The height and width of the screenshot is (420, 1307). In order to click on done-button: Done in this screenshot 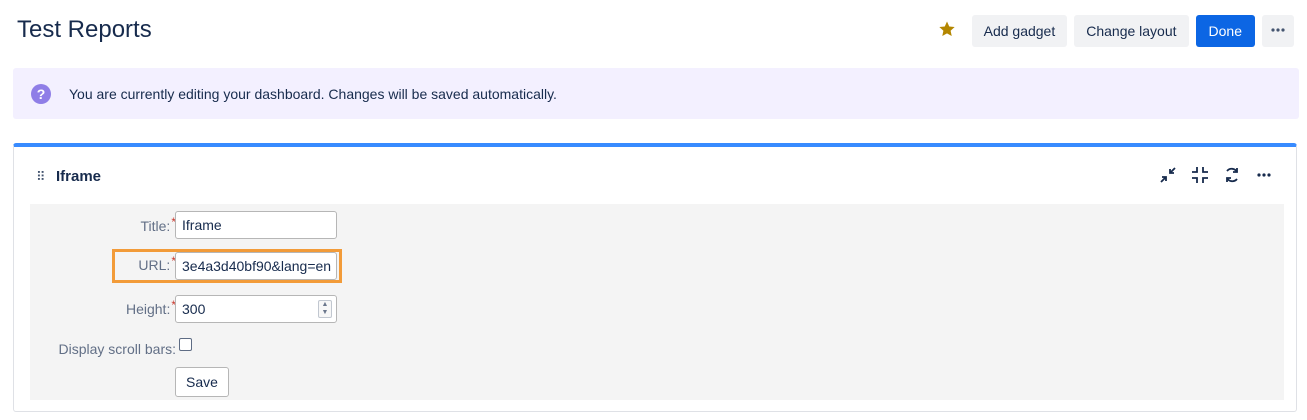, I will do `click(1225, 31)`.